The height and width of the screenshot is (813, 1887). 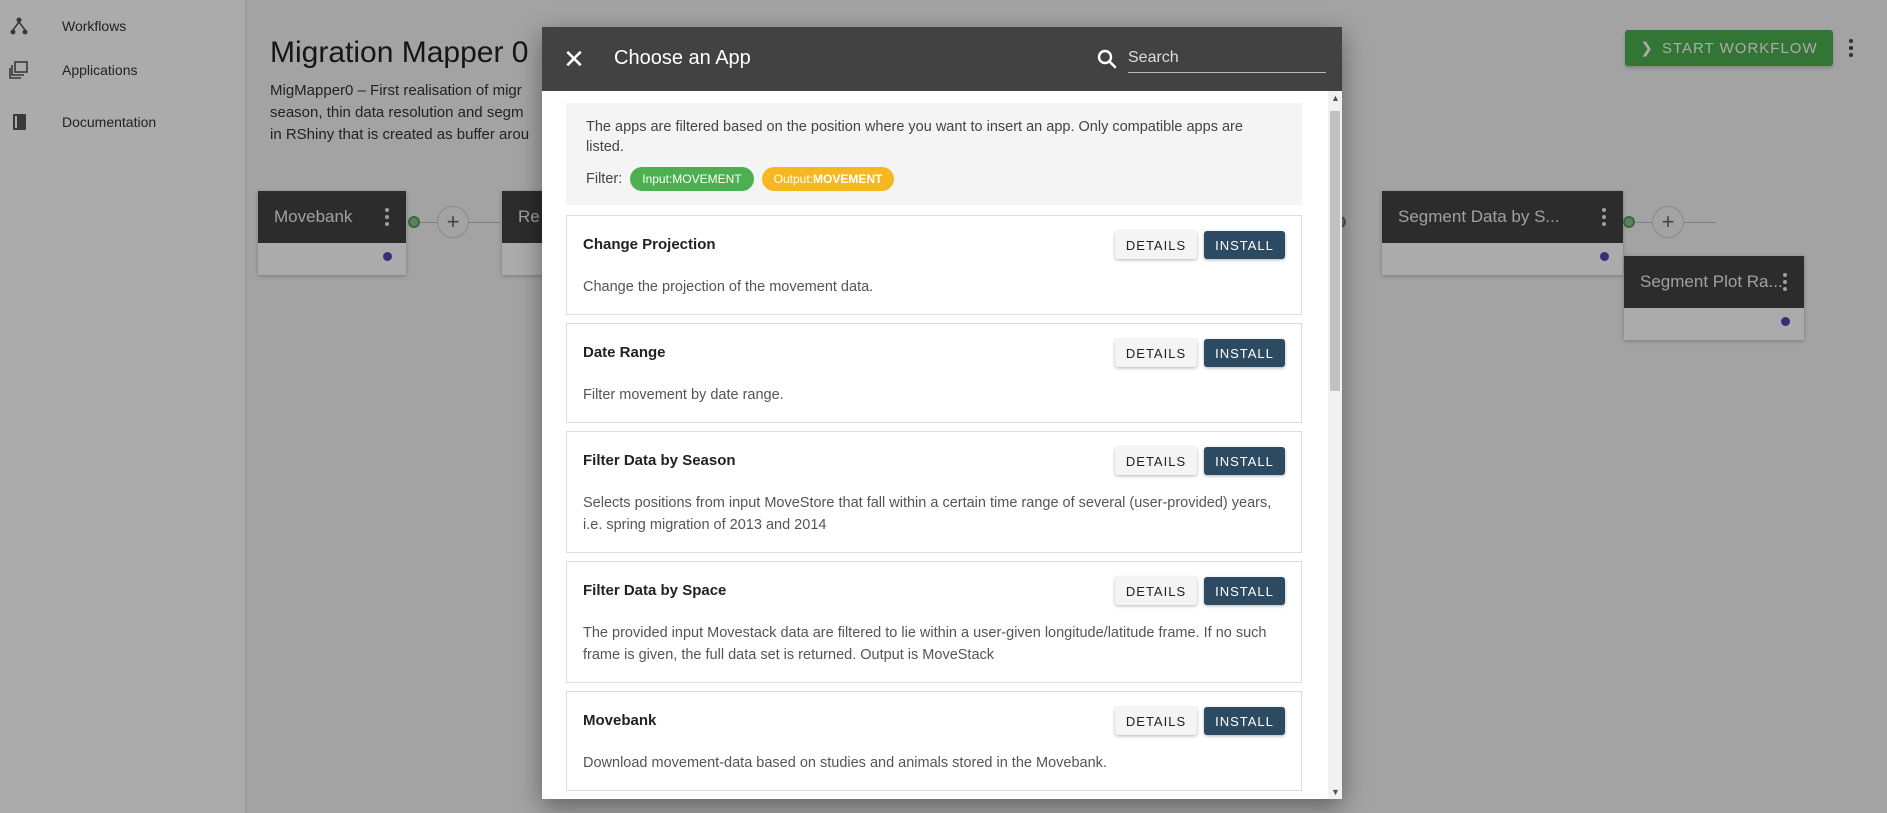 What do you see at coordinates (624, 352) in the screenshot?
I see `app-name: Date Range` at bounding box center [624, 352].